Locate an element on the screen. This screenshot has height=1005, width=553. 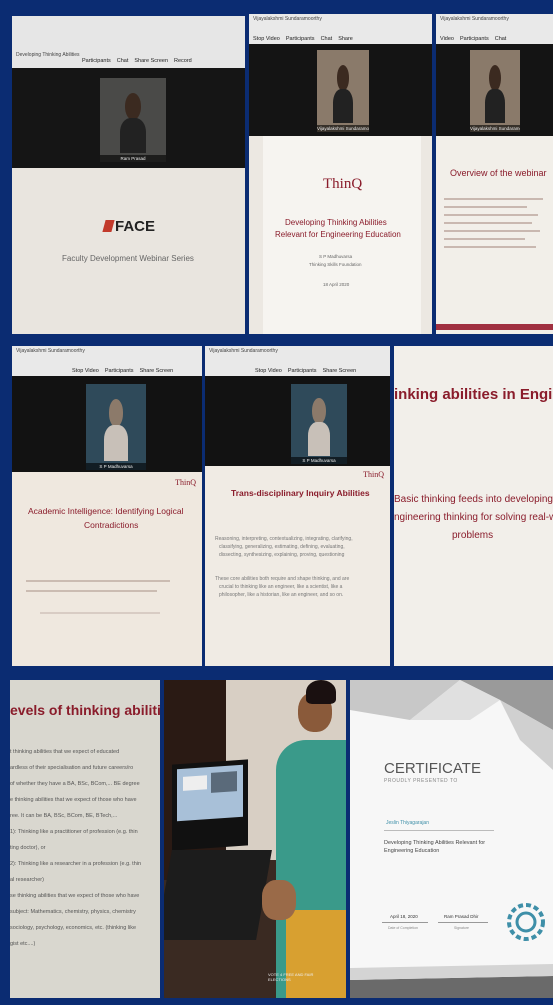
certificate-heading: CERTIFICATE is located at coordinates (432, 768).